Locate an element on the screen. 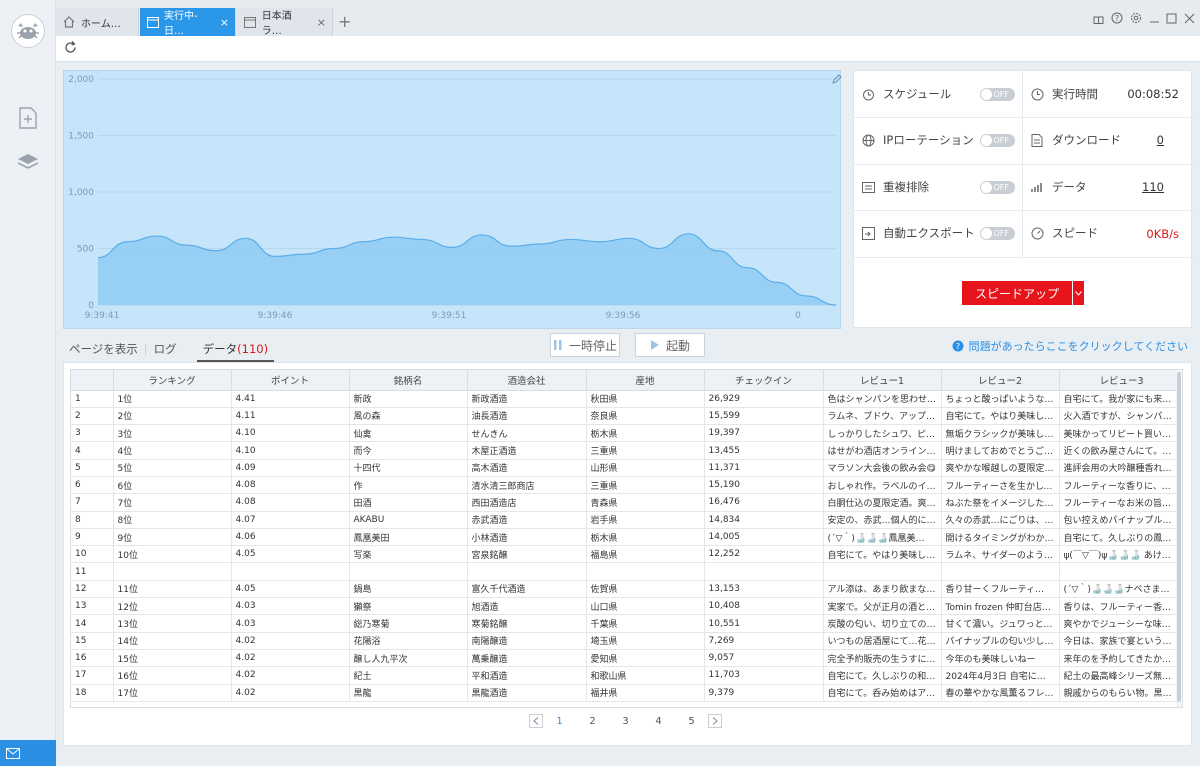  mail-button is located at coordinates (28, 753).